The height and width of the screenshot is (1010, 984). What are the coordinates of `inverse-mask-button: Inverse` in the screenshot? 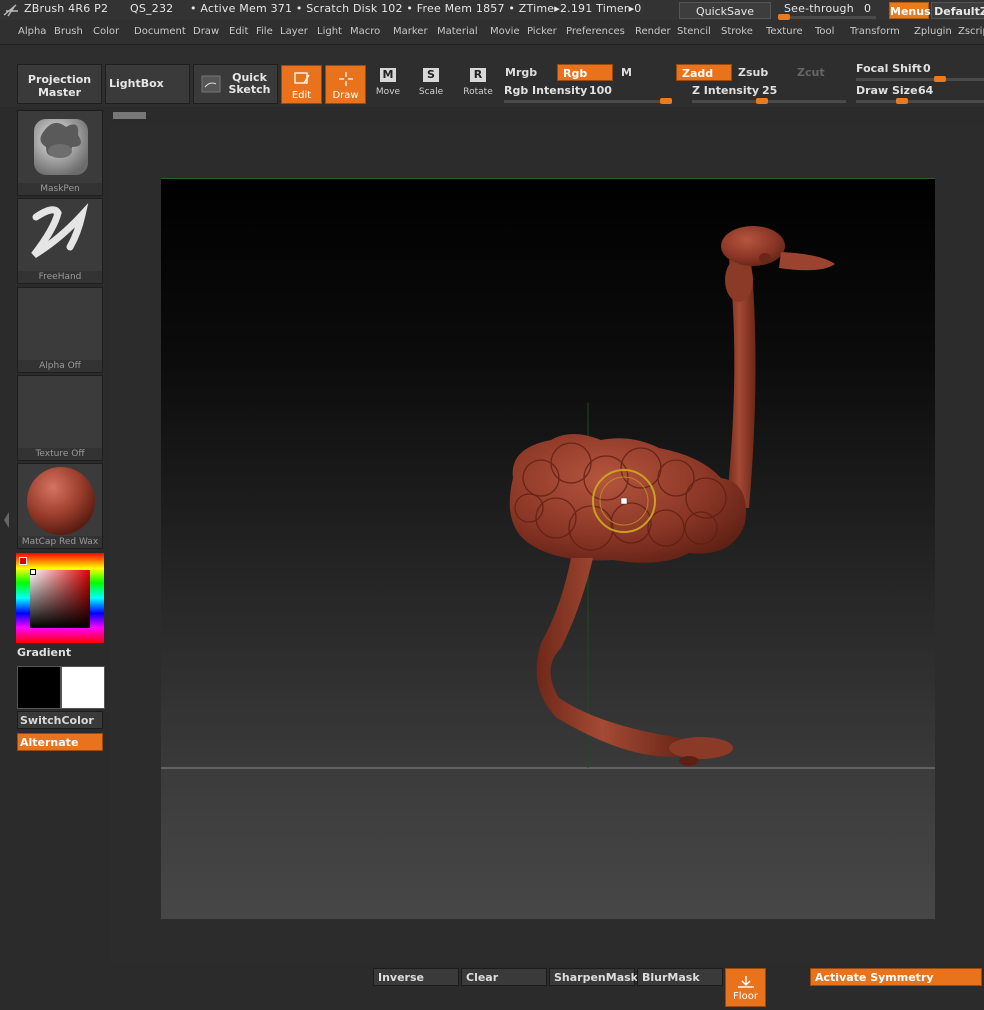 It's located at (416, 977).